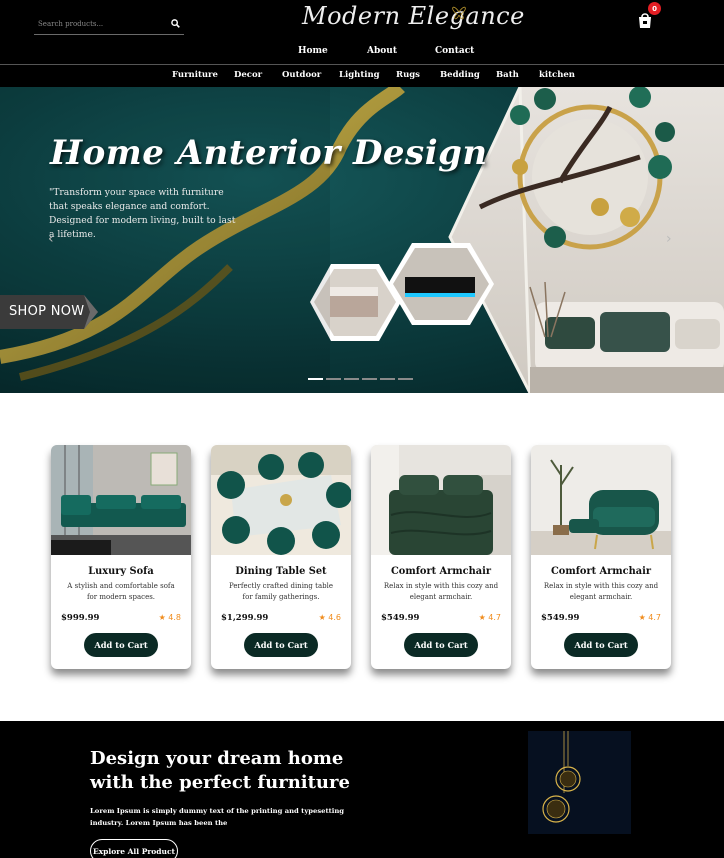  I want to click on shop-now-button: SHOP NOW, so click(49, 312).